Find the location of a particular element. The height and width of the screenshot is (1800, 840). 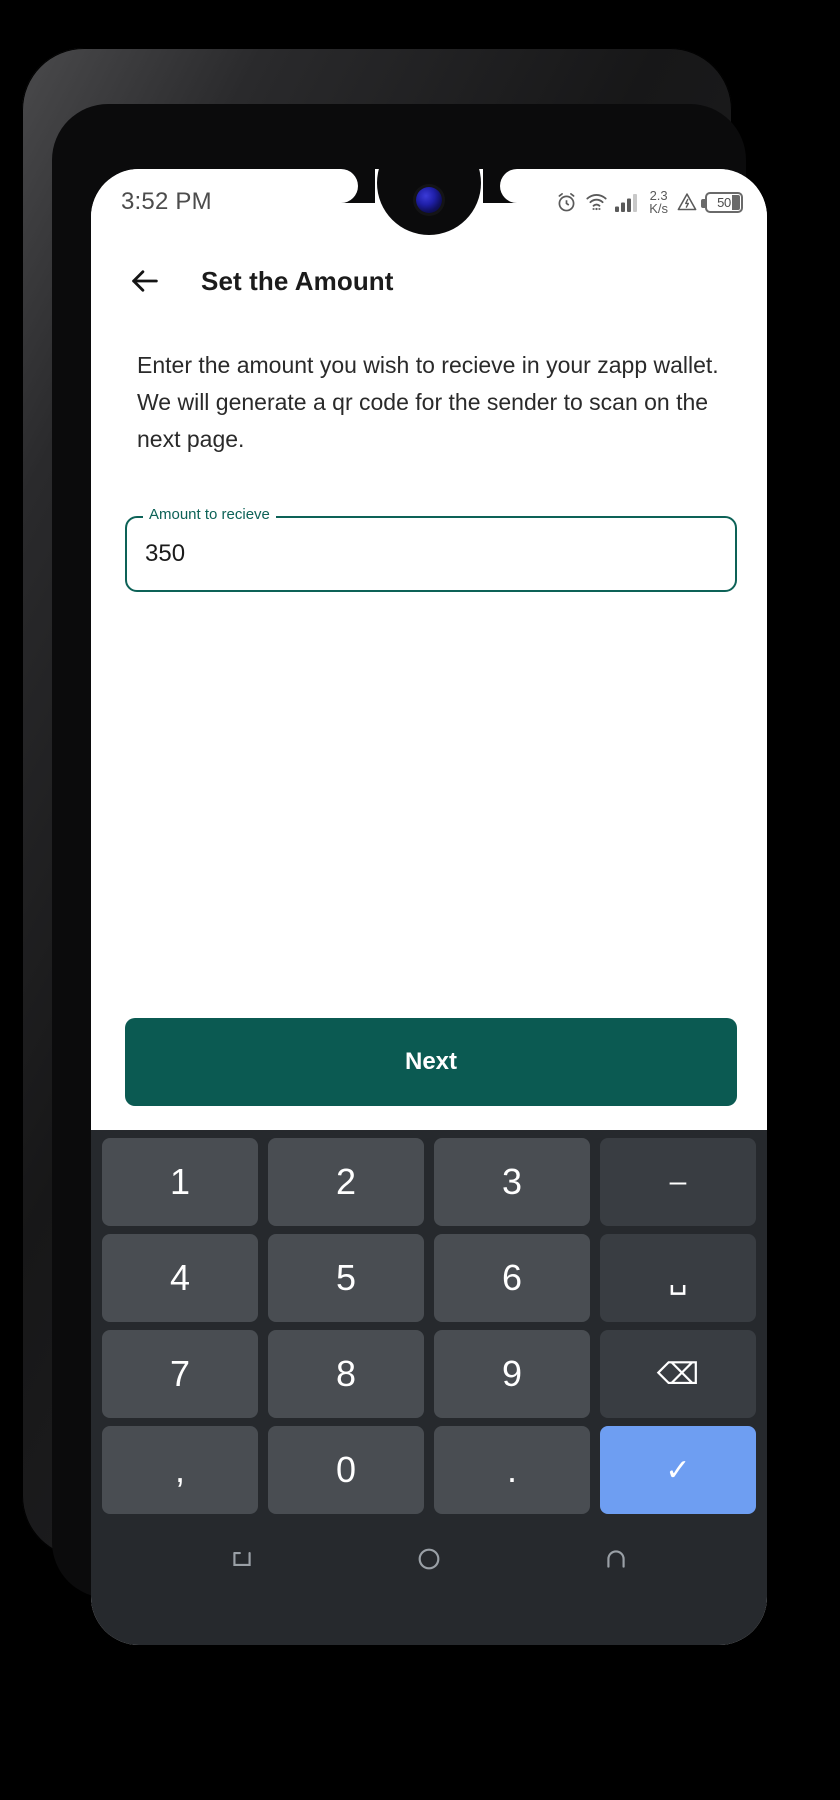

amount-field-label: Amount to recieve is located at coordinates (209, 515).